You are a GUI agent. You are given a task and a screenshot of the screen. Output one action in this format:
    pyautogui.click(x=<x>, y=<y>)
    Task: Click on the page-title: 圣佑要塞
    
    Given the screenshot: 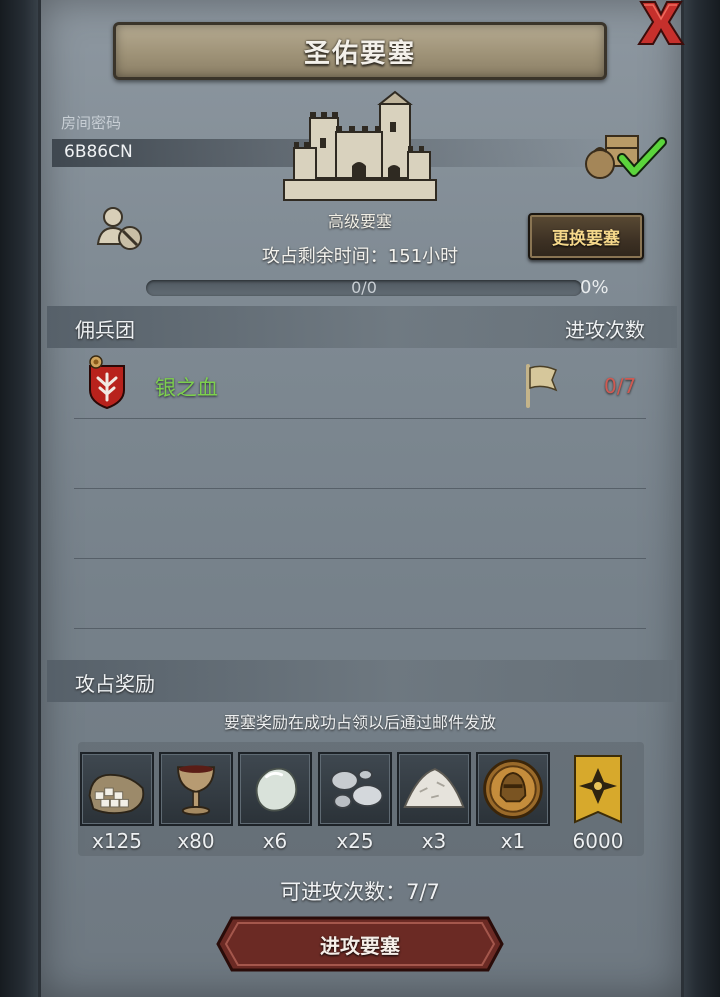 What is the action you would take?
    pyautogui.click(x=359, y=53)
    